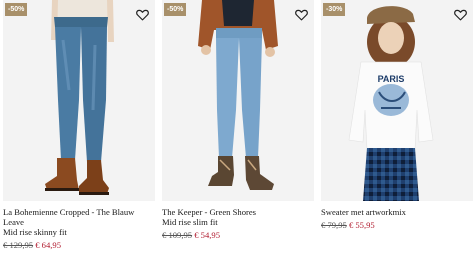 The width and height of the screenshot is (475, 258). I want to click on product-fit: Mid rise skinny fit, so click(35, 232).